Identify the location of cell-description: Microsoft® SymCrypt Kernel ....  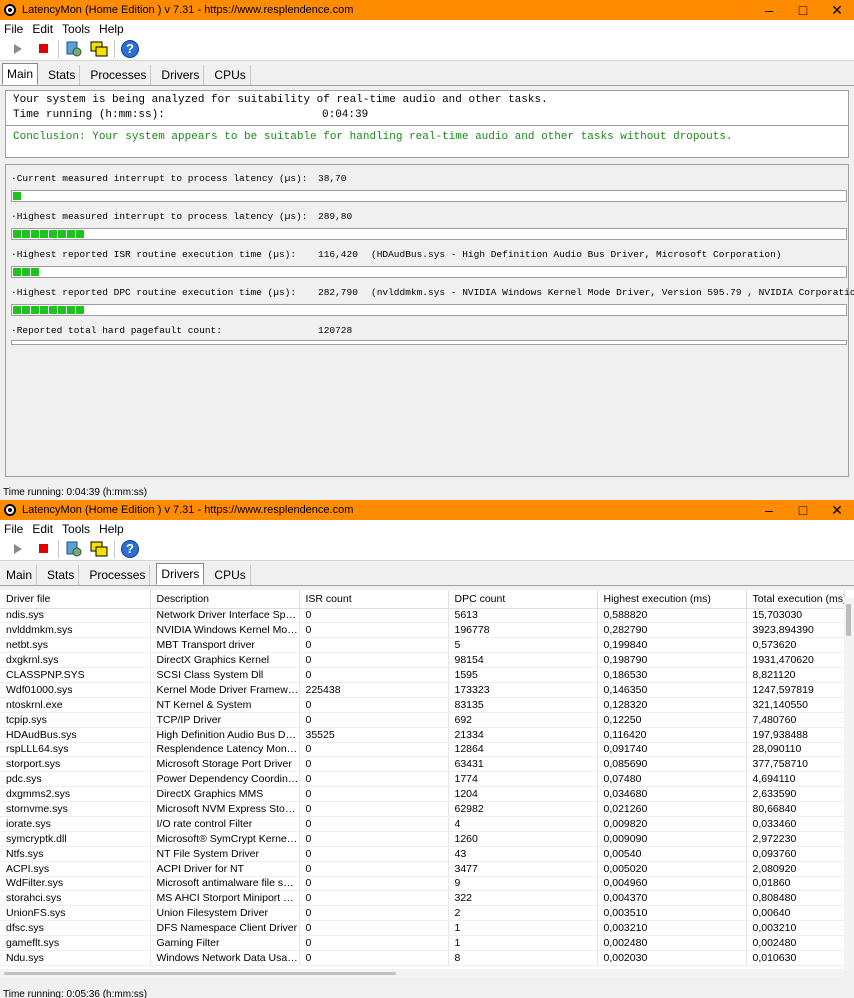
(225, 839).